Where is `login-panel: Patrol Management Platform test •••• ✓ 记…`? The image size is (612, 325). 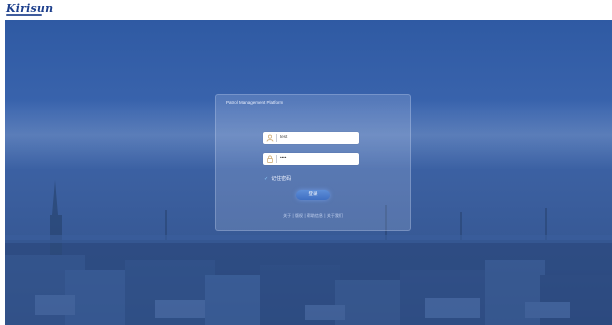 login-panel: Patrol Management Platform test •••• ✓ 记… is located at coordinates (313, 162).